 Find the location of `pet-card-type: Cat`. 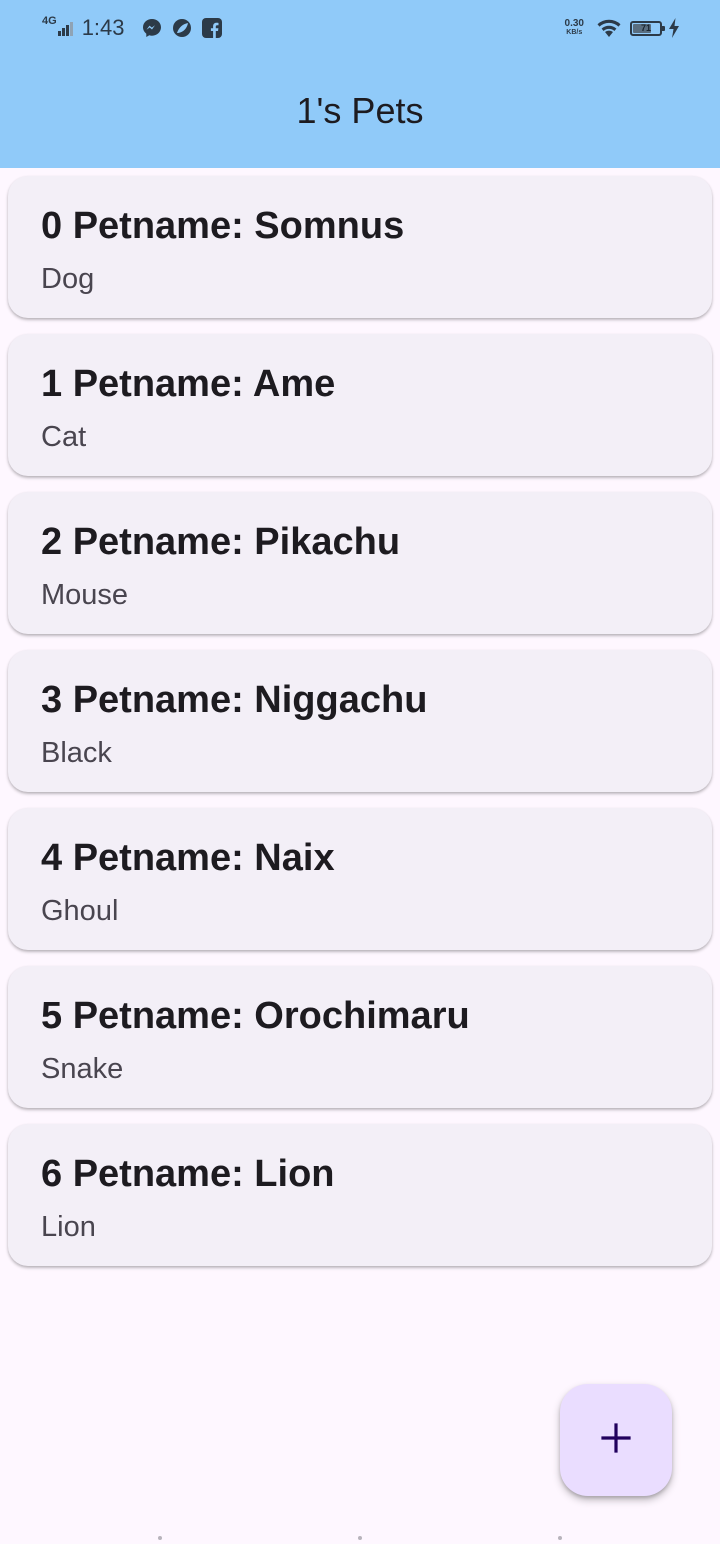

pet-card-type: Cat is located at coordinates (64, 437).